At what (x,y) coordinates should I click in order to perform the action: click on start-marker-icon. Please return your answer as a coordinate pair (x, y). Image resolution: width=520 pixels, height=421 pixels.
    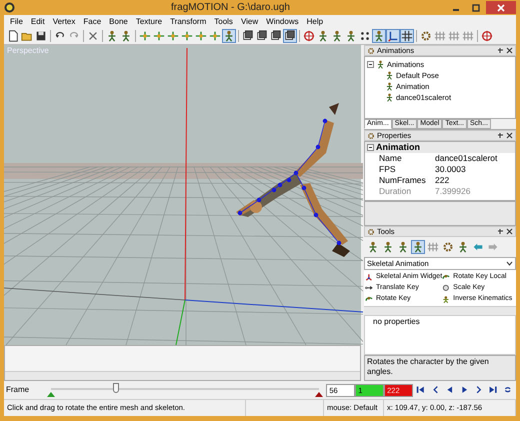
    Looking at the image, I should click on (51, 394).